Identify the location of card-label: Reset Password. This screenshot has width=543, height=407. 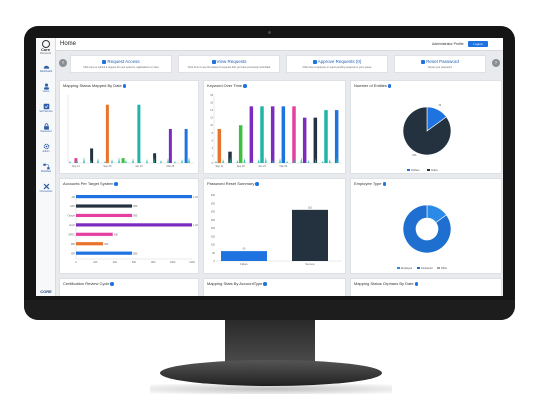
(442, 61).